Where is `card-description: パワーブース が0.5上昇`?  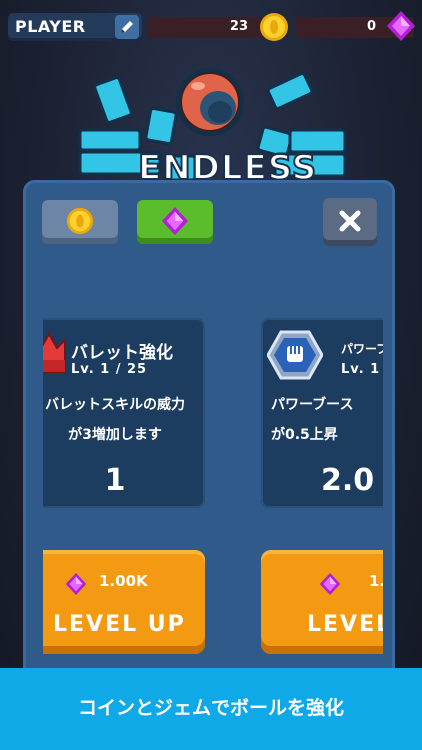
card-description: パワーブース が0.5上昇 is located at coordinates (312, 420).